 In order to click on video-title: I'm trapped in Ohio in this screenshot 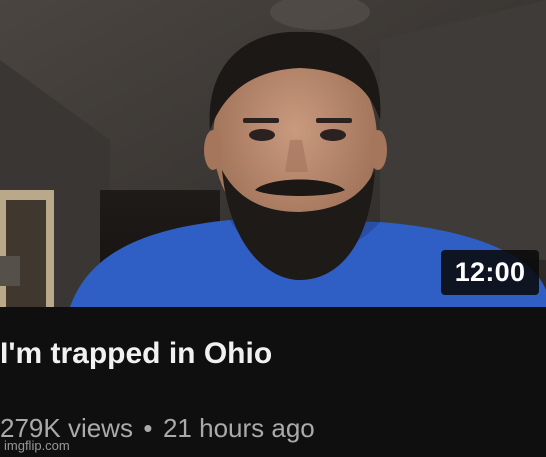, I will do `click(273, 354)`.